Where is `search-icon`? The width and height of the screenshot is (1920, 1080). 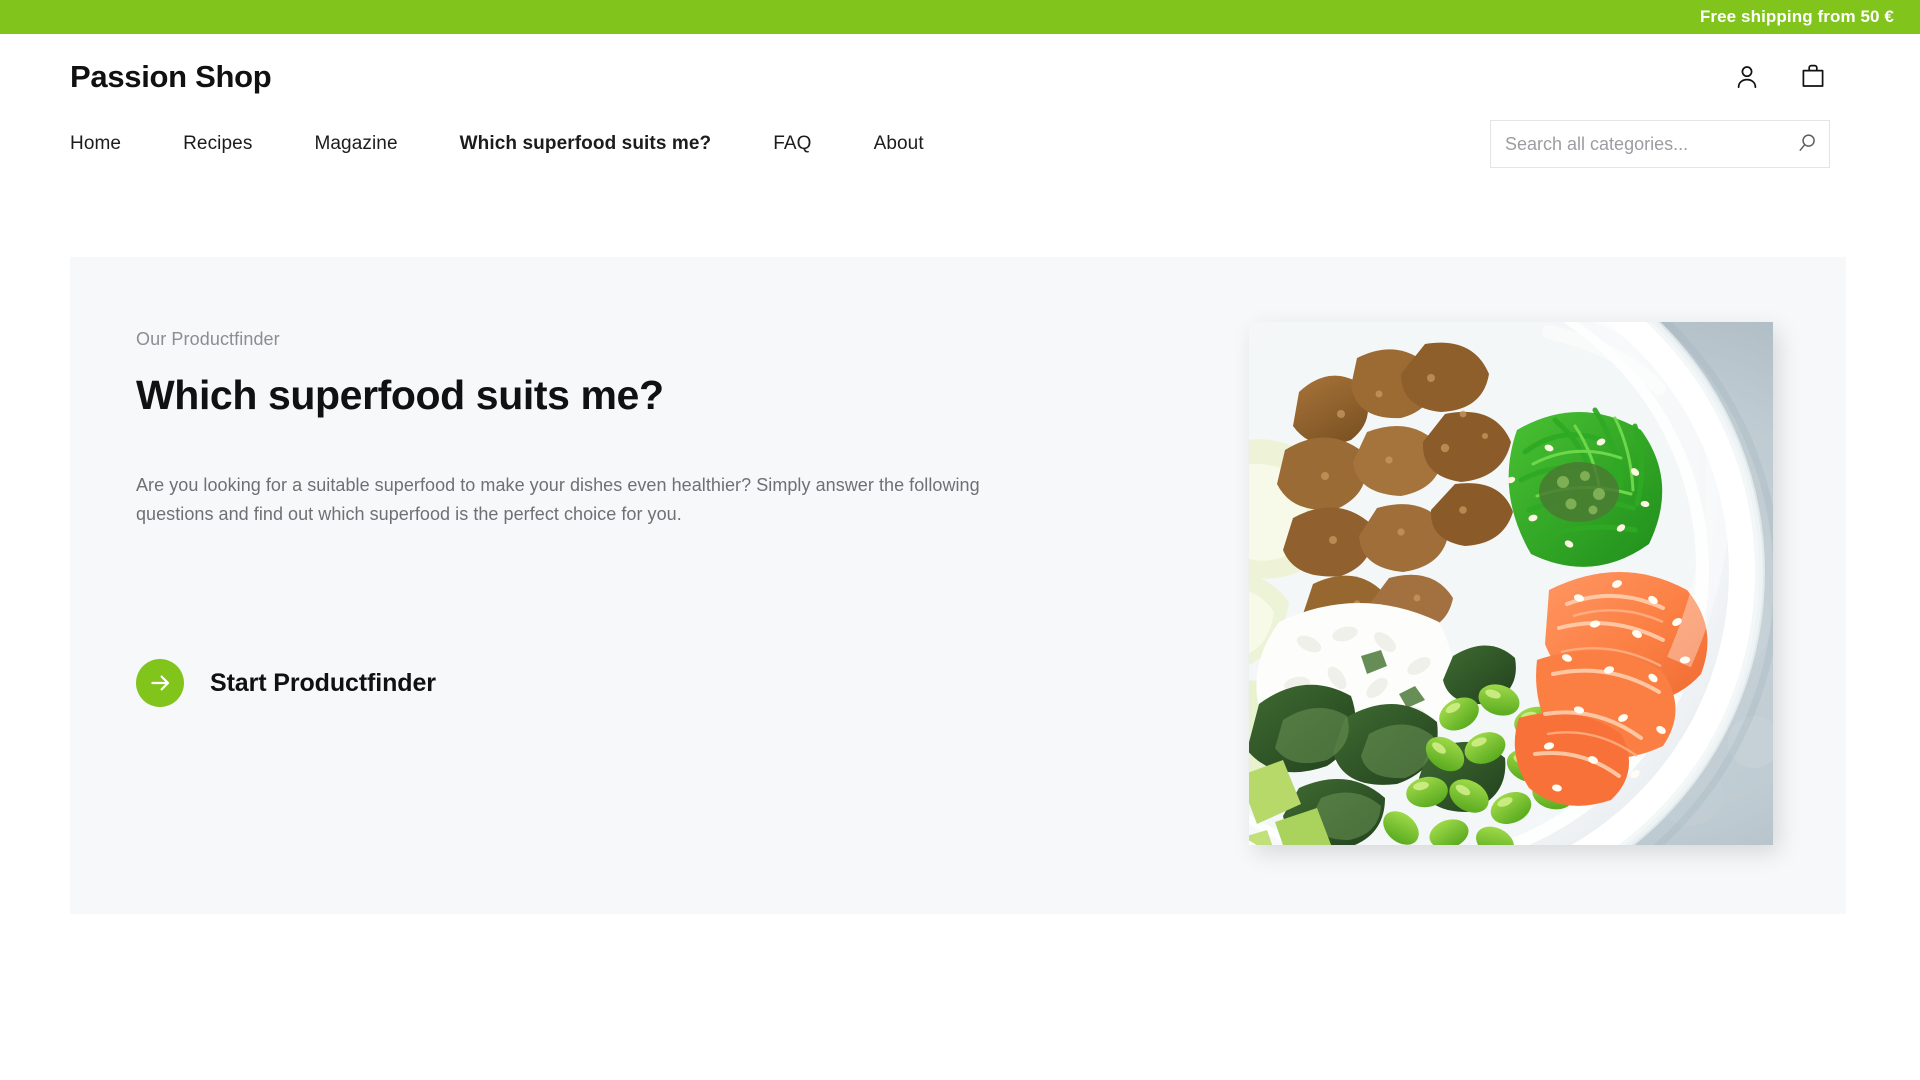
search-icon is located at coordinates (1807, 144).